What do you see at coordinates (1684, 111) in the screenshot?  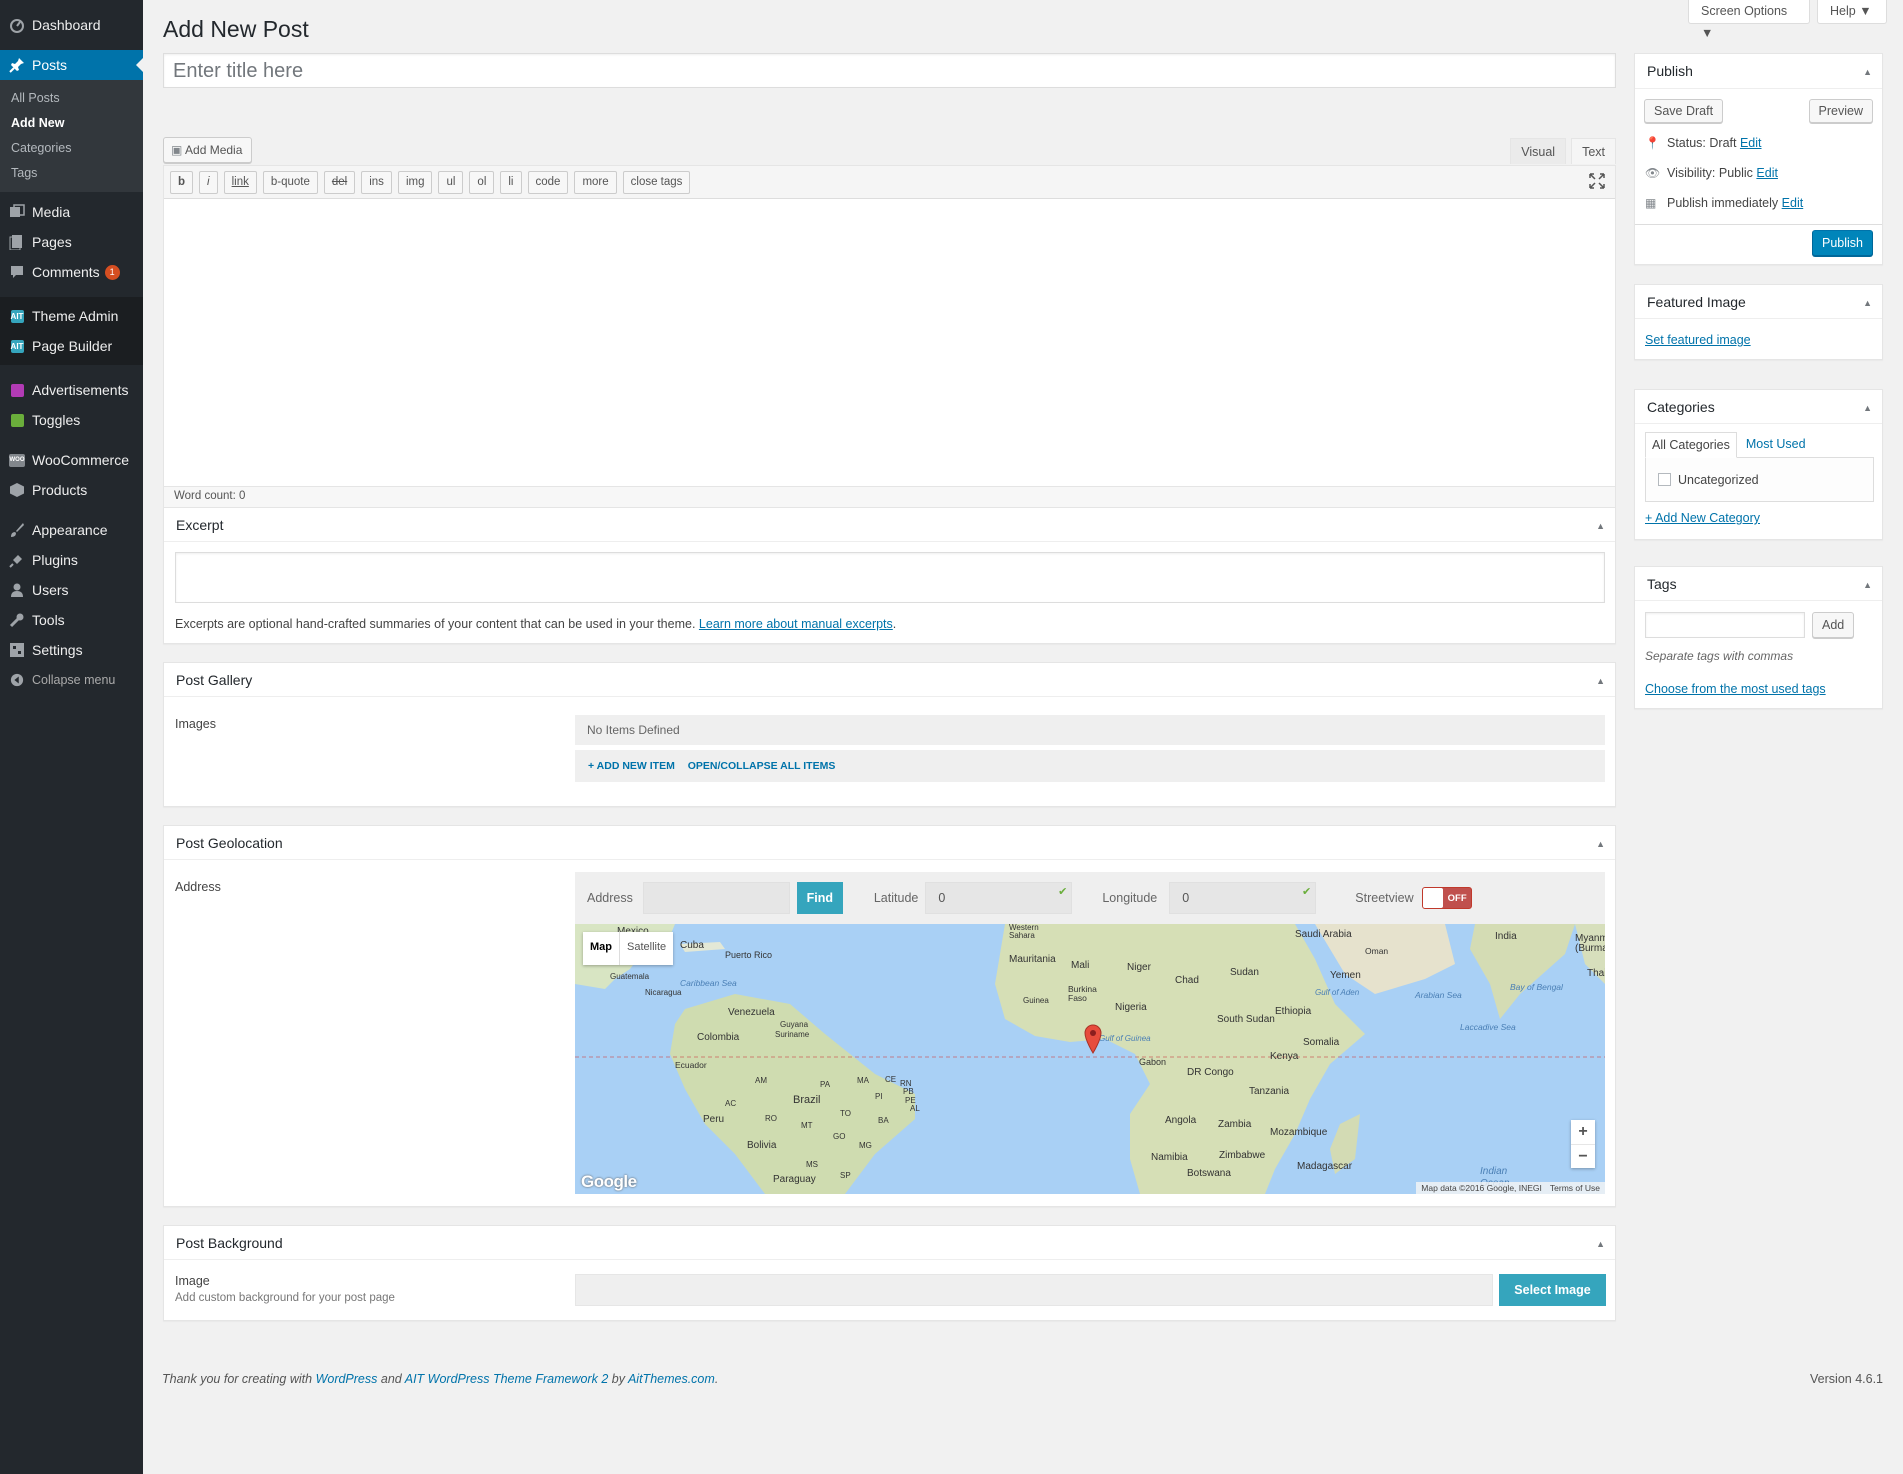 I see `save-draft-button: Save Draft` at bounding box center [1684, 111].